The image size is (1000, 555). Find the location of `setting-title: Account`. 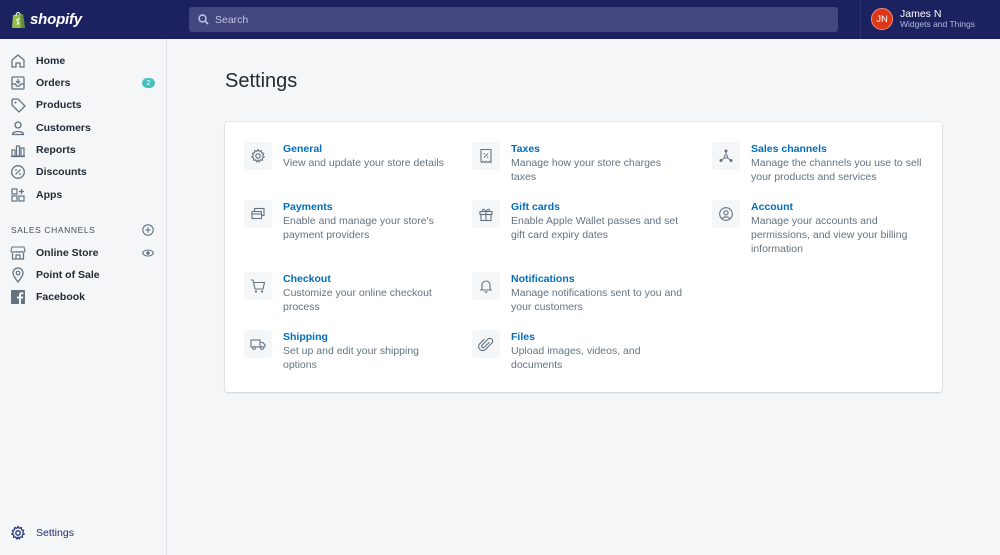

setting-title: Account is located at coordinates (772, 207).